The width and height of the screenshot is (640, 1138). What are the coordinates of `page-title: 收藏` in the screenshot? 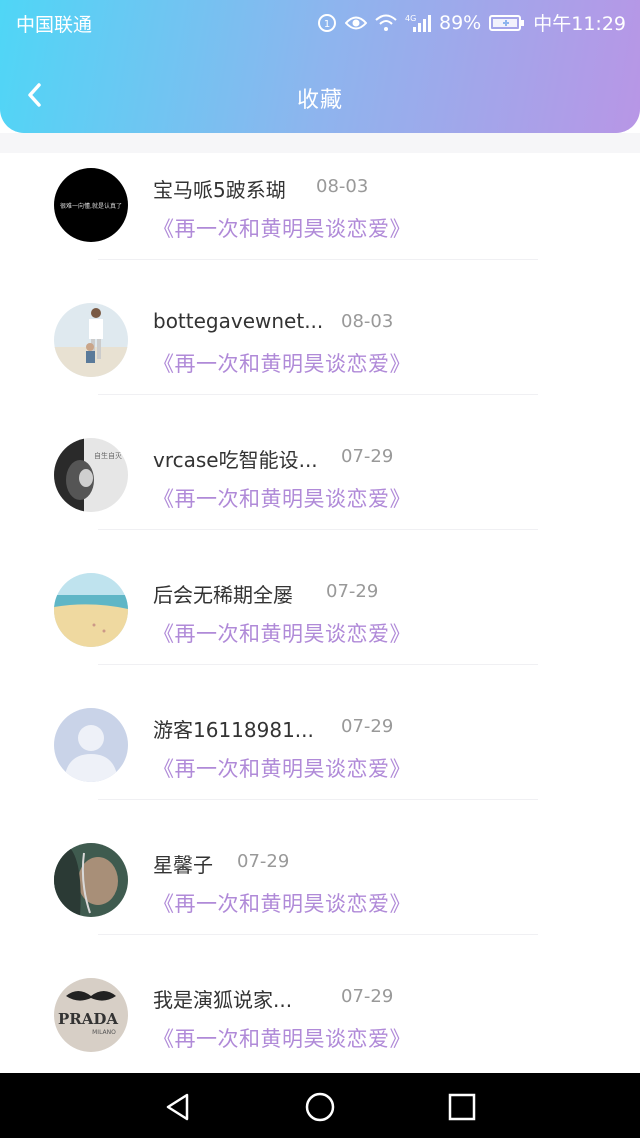 It's located at (319, 100).